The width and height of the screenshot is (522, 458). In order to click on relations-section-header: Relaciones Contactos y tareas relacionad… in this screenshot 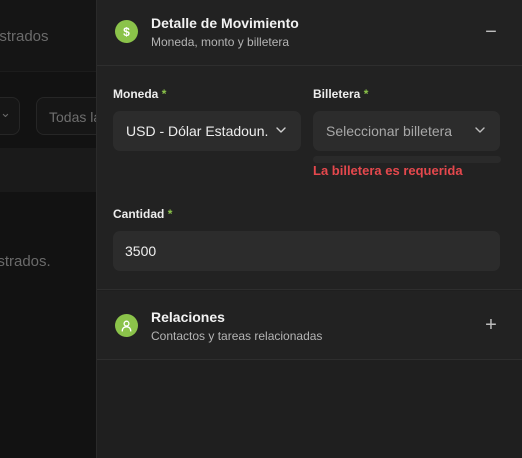, I will do `click(309, 325)`.